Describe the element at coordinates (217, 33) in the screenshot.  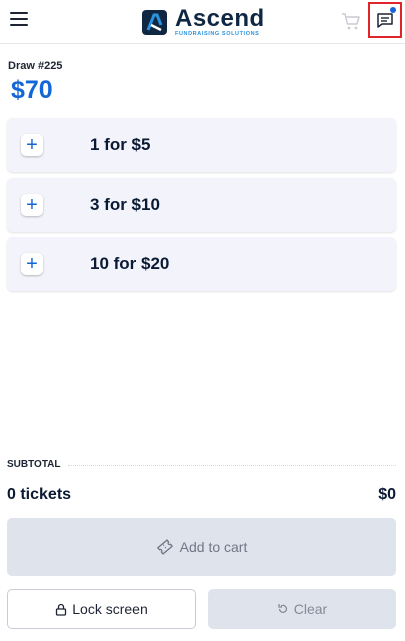
I see `logo-subtitle: FUNDRAISING SOLUTIONS` at that location.